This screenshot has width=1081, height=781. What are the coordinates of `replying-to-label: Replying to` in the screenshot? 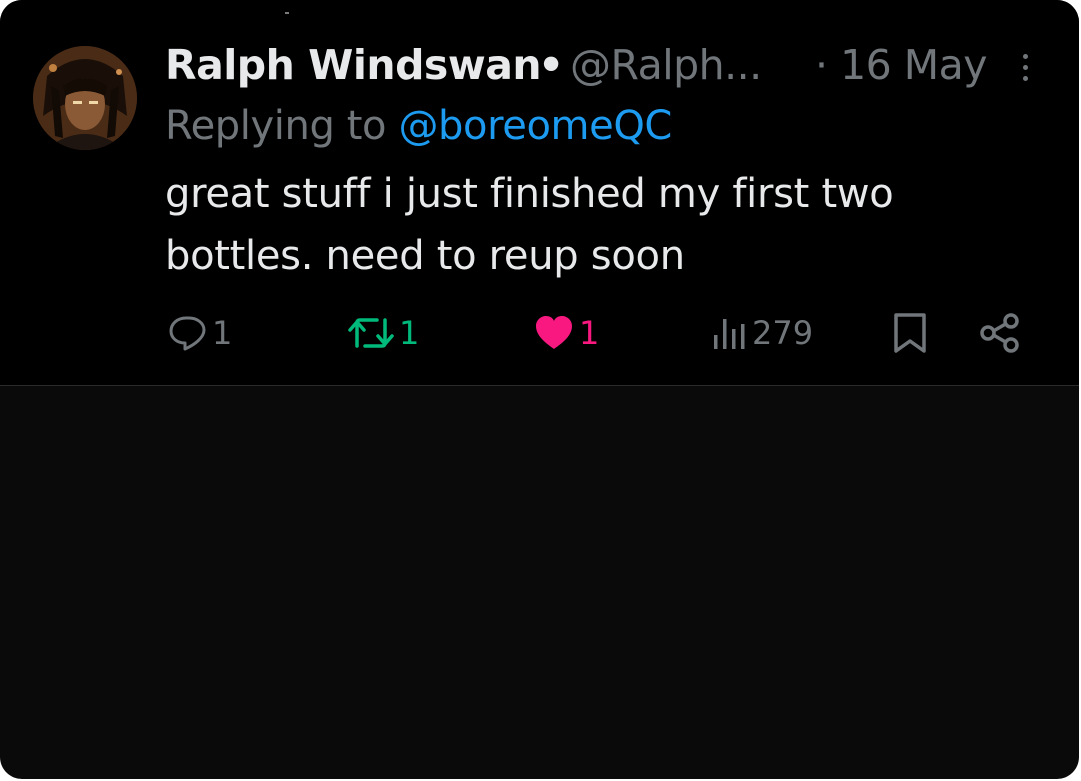 It's located at (276, 126).